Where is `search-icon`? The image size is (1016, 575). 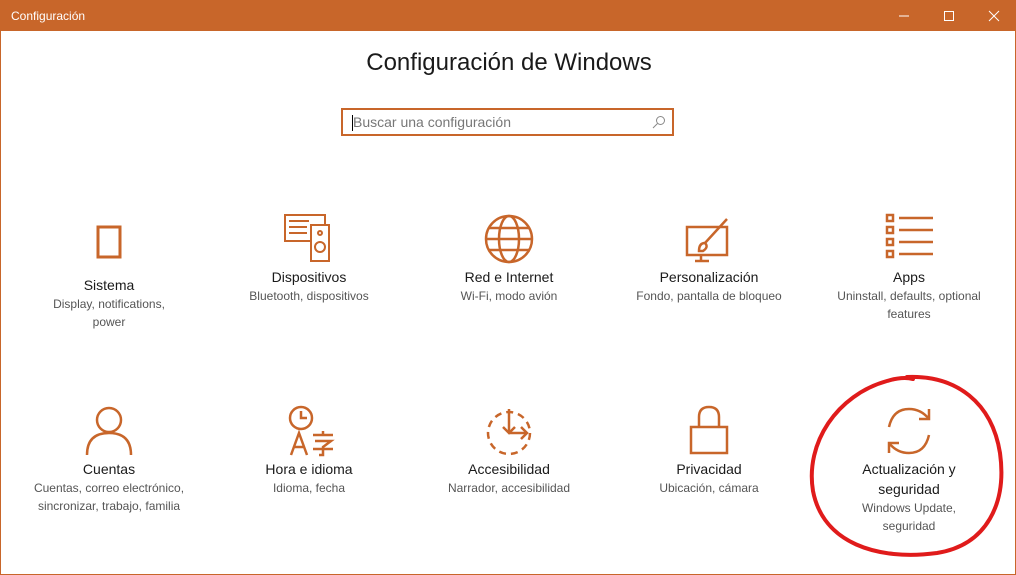 search-icon is located at coordinates (659, 122).